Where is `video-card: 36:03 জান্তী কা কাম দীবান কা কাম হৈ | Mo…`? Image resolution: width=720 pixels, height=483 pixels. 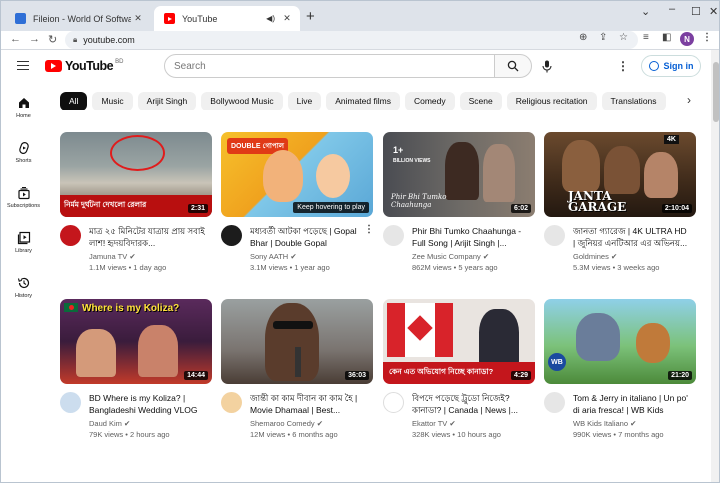
video-card: 36:03 জান্তী কা কাম দীবান কা কাম হৈ | Mo… is located at coordinates (297, 370).